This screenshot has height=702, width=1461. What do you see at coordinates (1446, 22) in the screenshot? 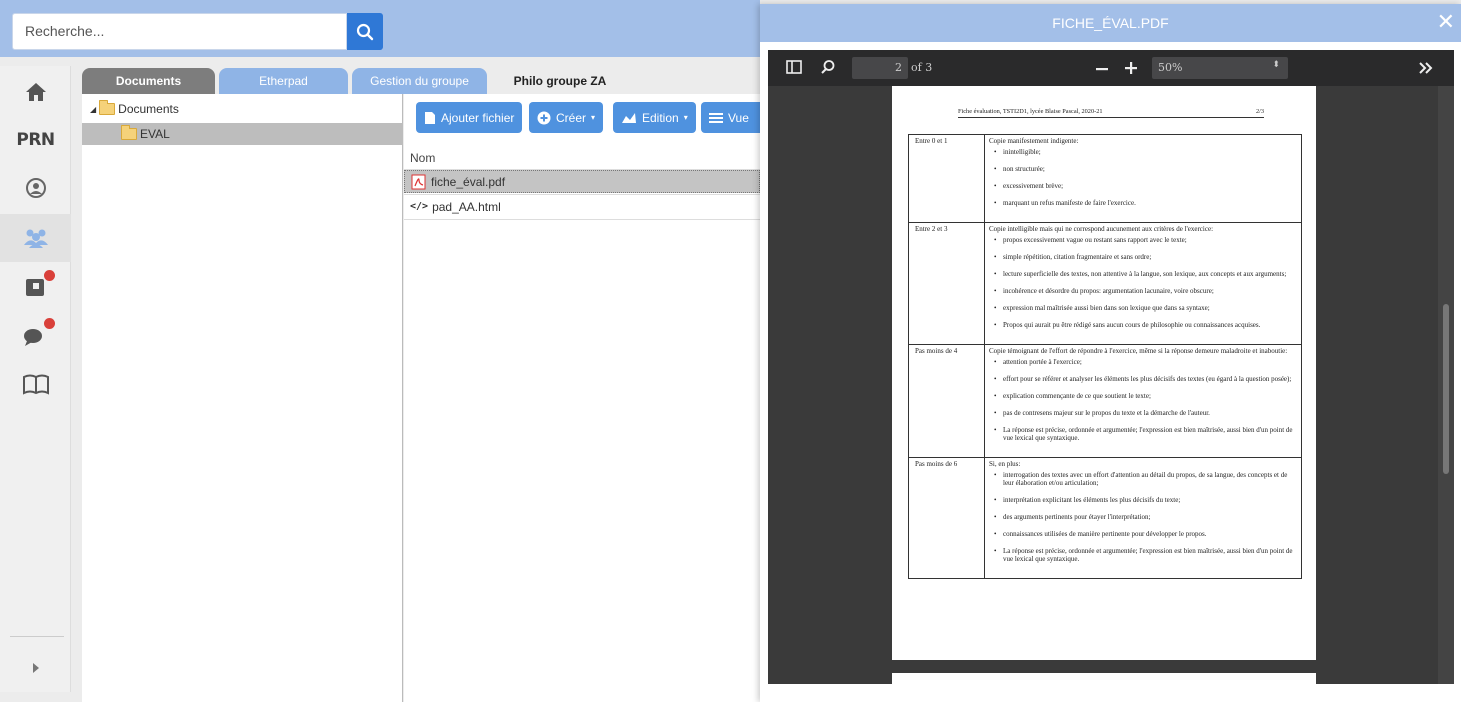
I see `close-icon: ✕` at bounding box center [1446, 22].